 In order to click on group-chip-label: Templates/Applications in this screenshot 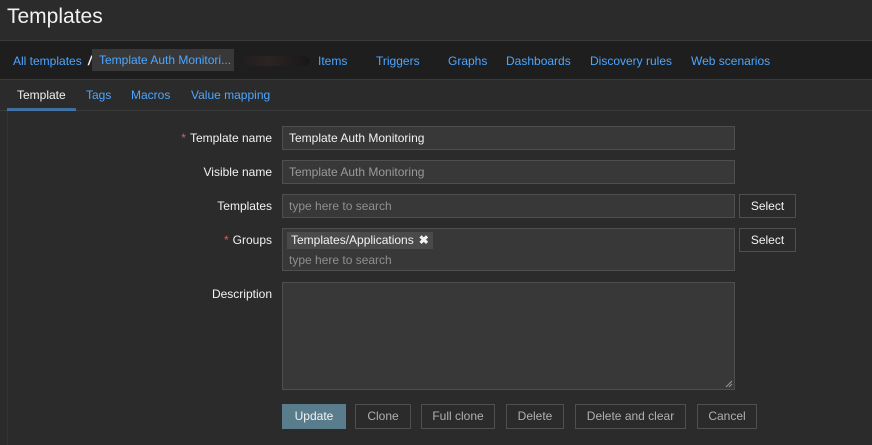, I will do `click(352, 240)`.